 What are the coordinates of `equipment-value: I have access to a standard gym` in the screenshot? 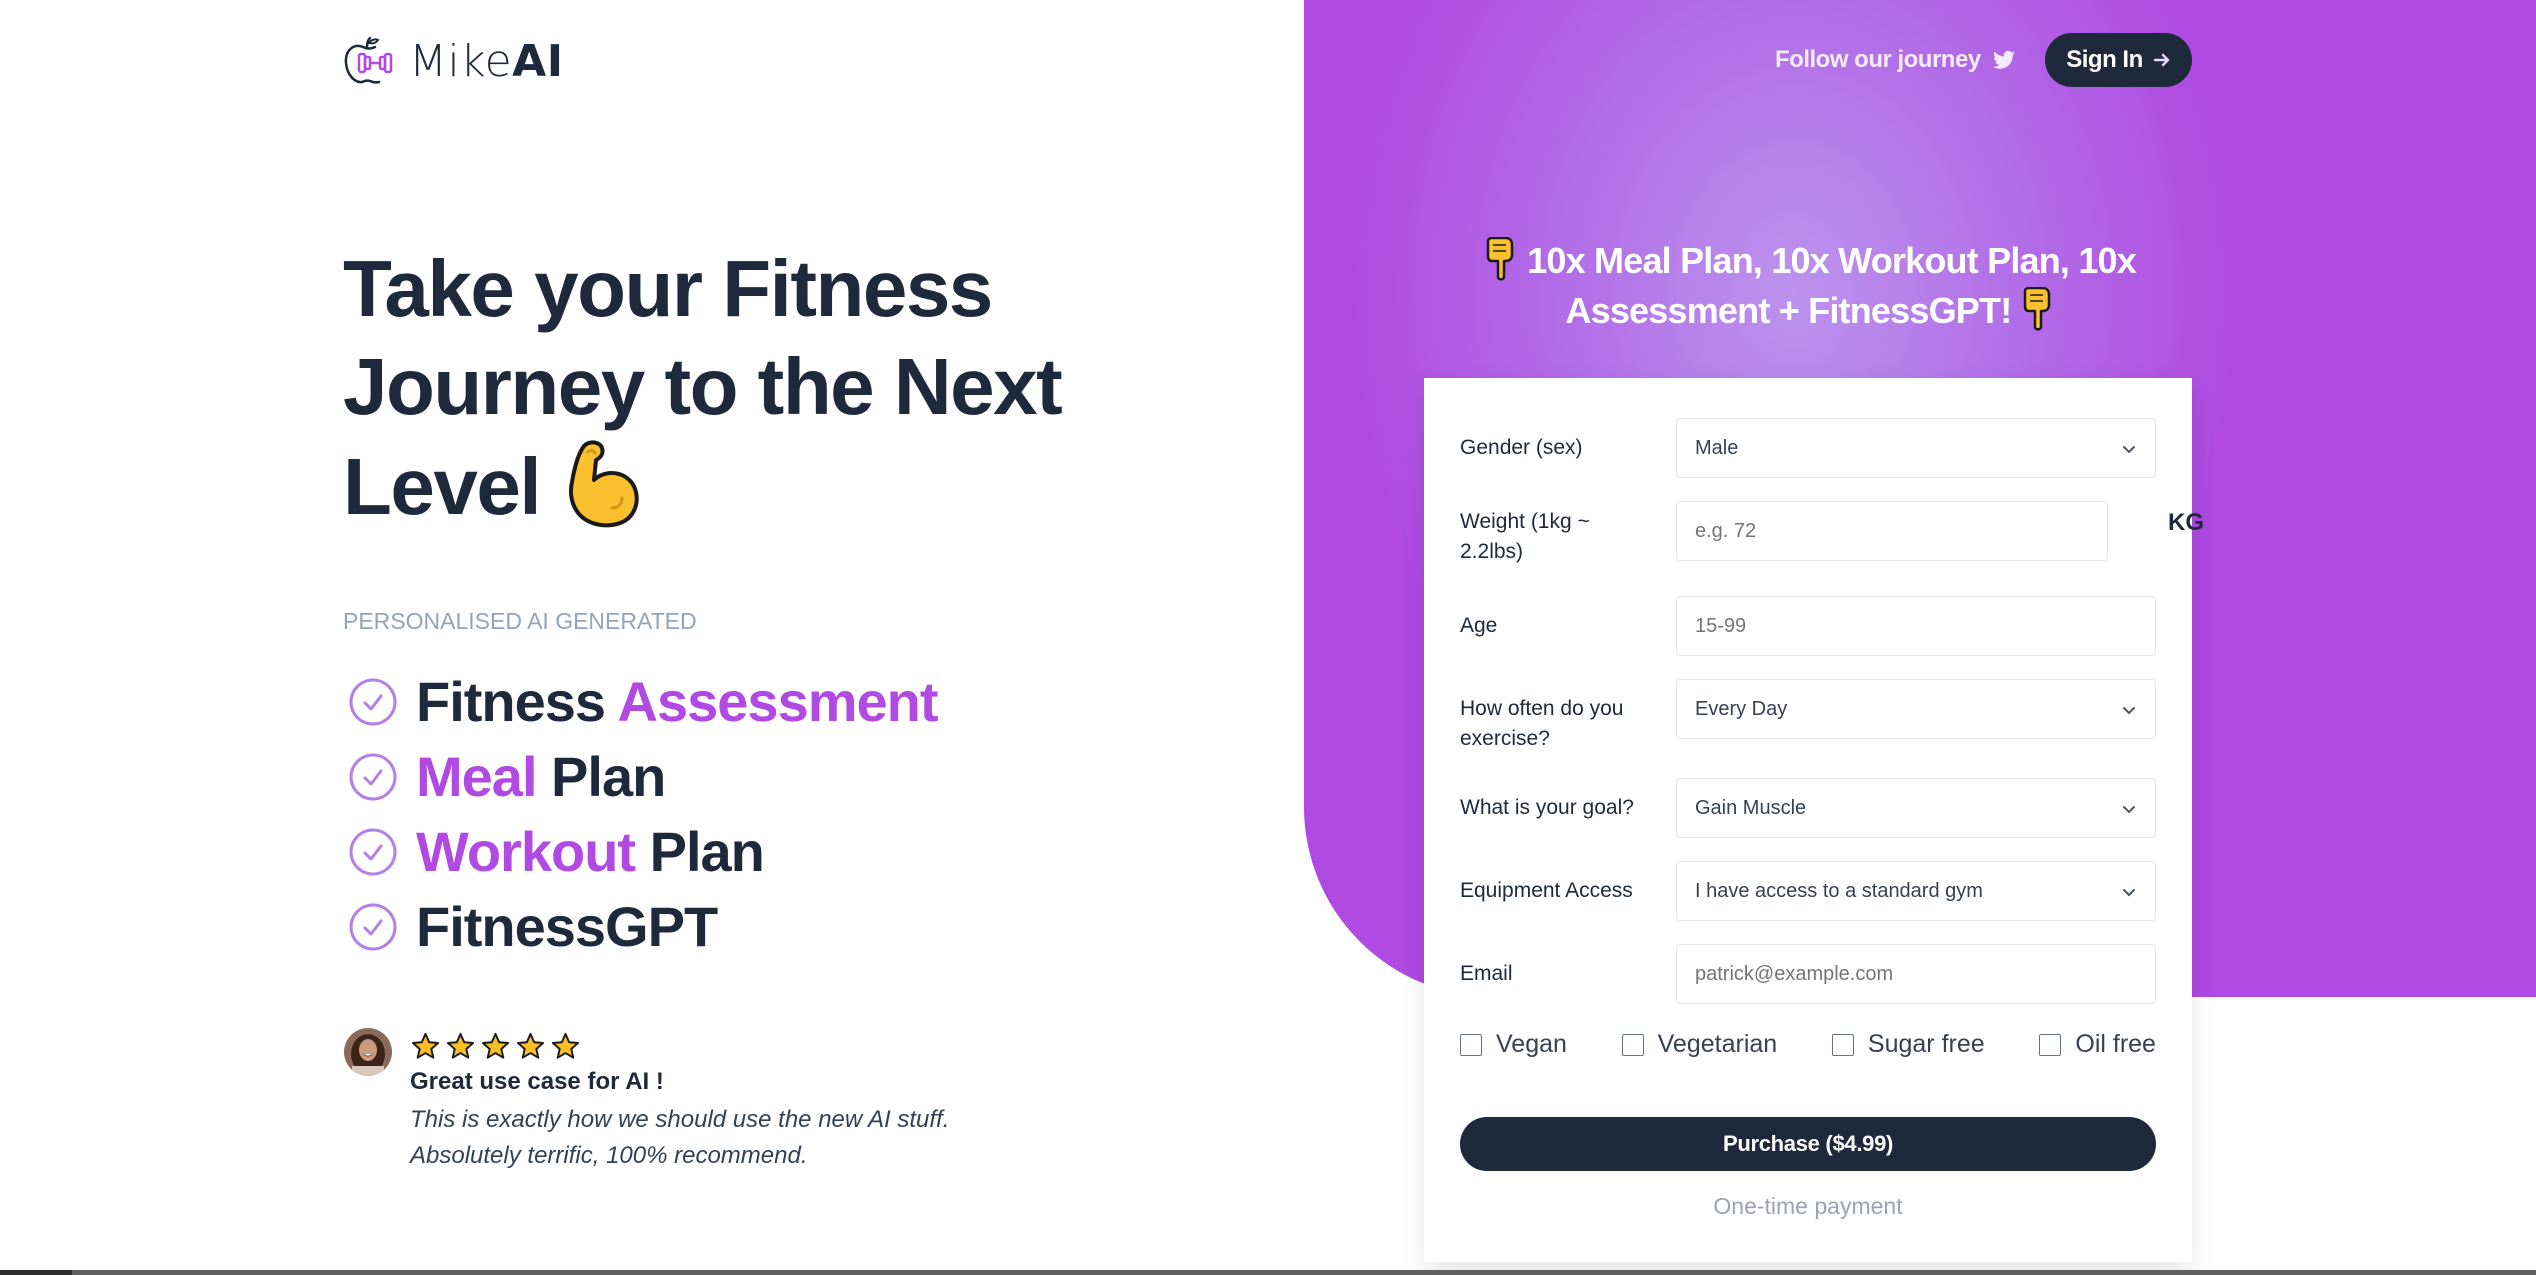 It's located at (1839, 890).